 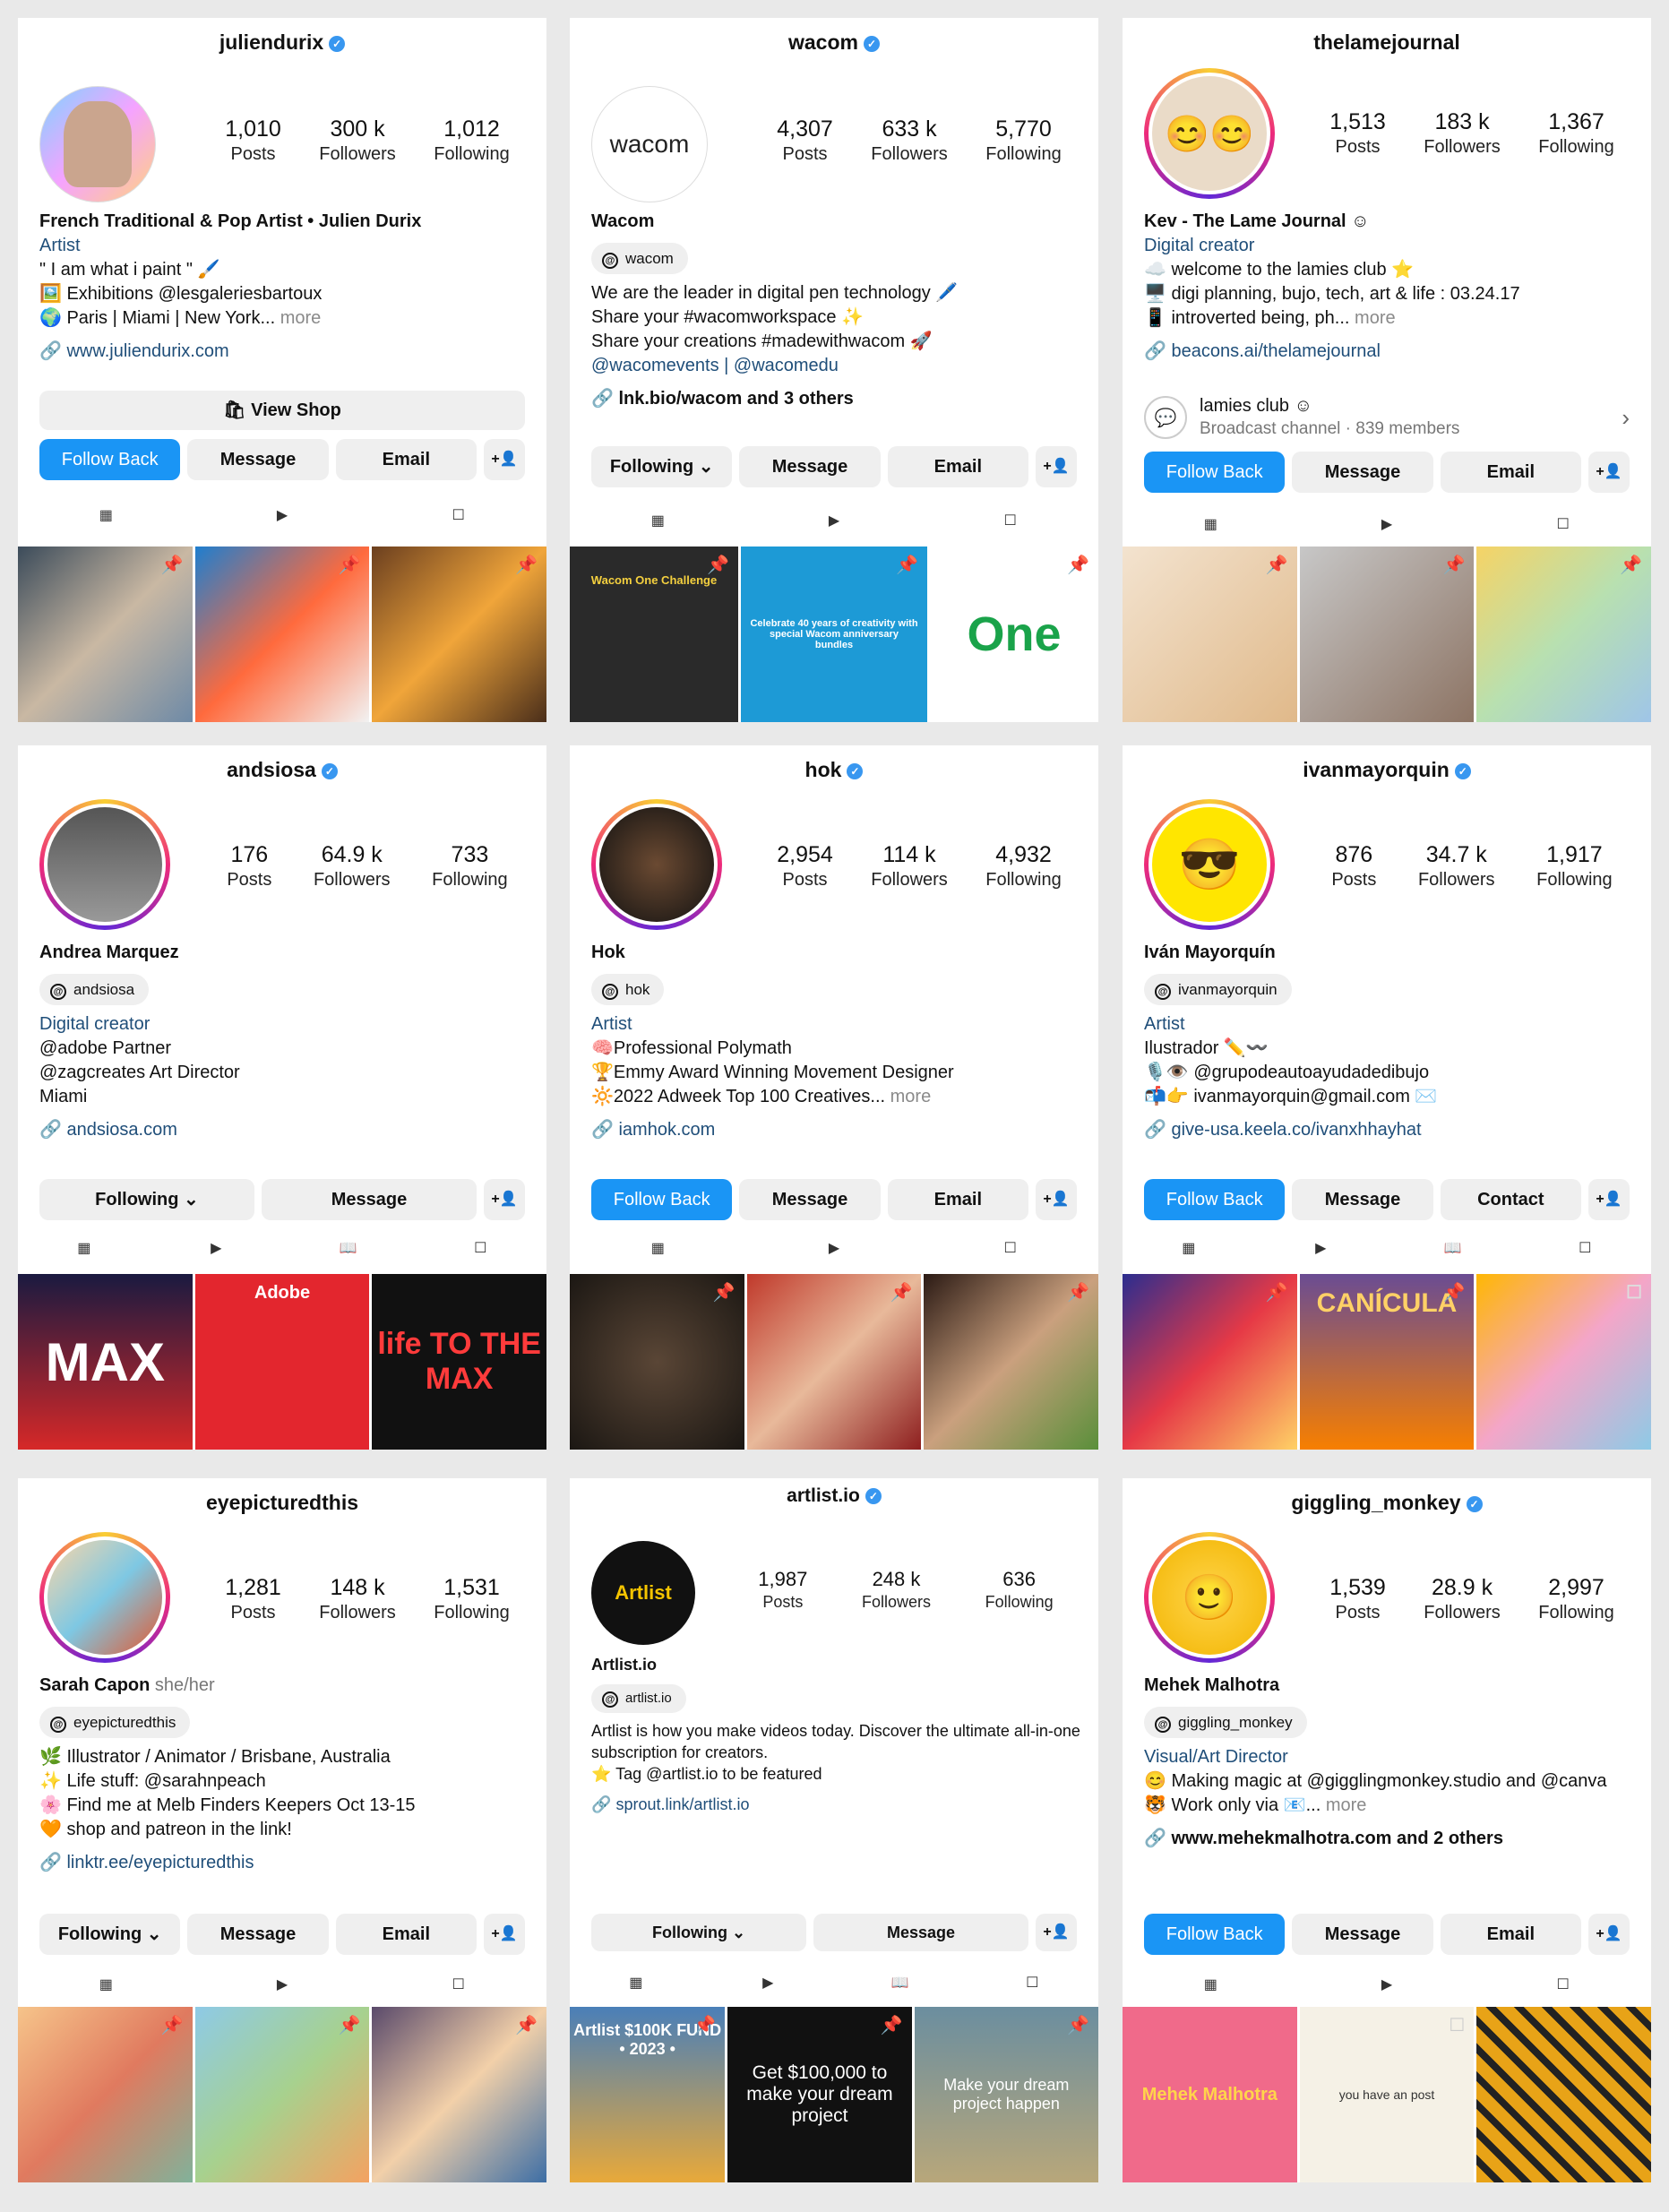 I want to click on following-stat: 1,367 Following, so click(x=1575, y=133).